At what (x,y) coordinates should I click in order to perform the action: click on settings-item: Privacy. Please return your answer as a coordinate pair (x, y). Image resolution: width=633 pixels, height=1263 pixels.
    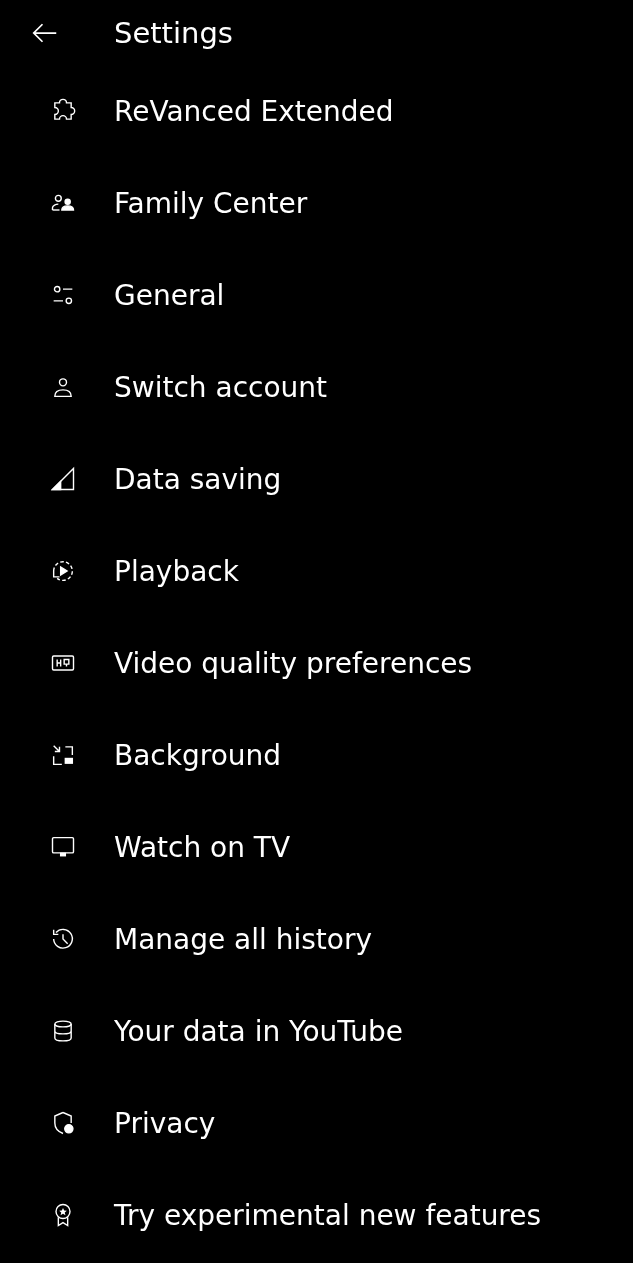
    Looking at the image, I should click on (316, 1123).